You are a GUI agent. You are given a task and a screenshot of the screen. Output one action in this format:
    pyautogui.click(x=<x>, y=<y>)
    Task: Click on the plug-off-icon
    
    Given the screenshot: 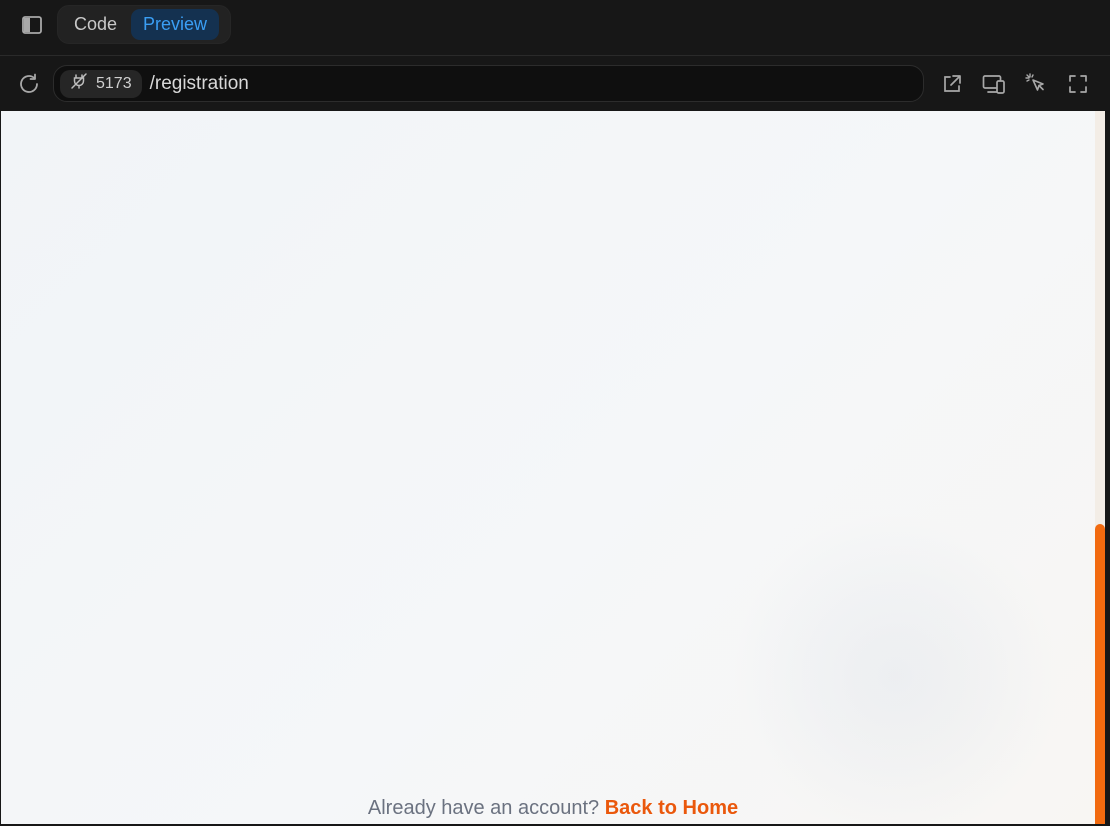 What is the action you would take?
    pyautogui.click(x=79, y=83)
    